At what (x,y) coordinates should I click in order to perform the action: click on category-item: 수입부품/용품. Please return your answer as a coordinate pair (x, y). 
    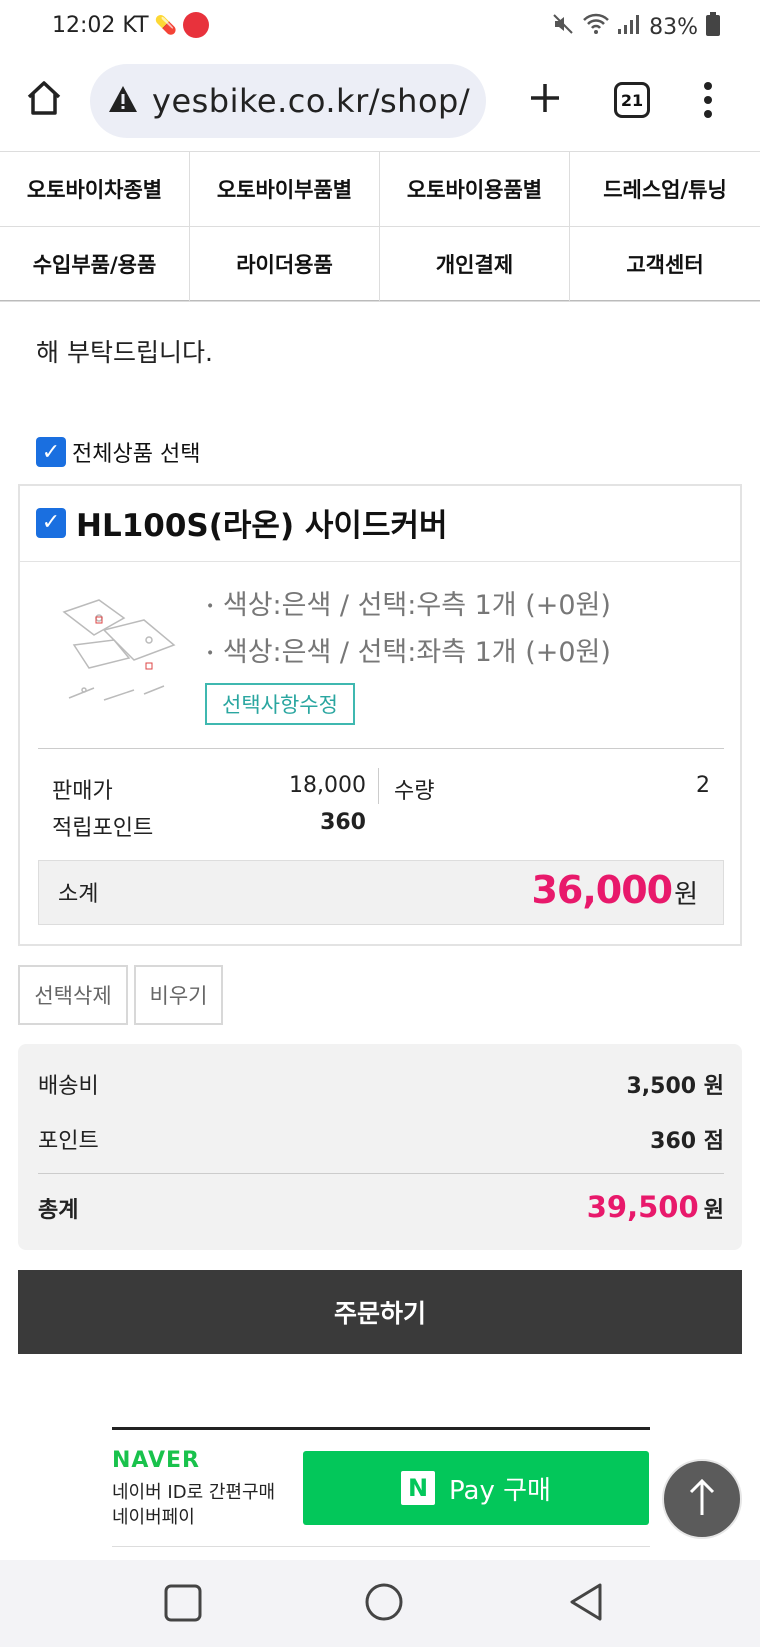
    Looking at the image, I should click on (95, 264).